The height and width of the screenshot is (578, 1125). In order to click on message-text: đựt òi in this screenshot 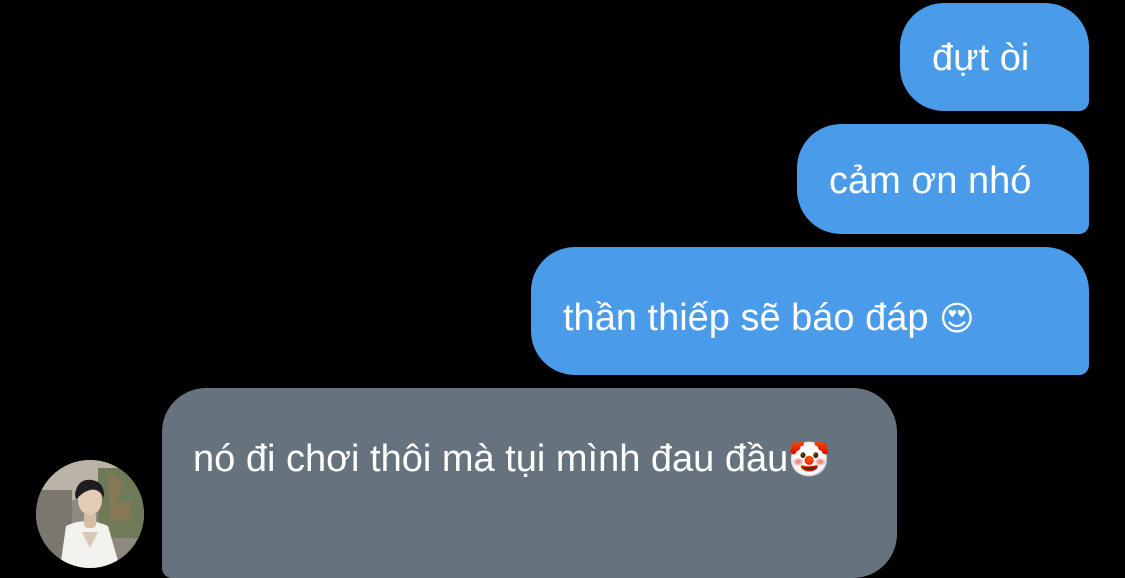, I will do `click(981, 58)`.